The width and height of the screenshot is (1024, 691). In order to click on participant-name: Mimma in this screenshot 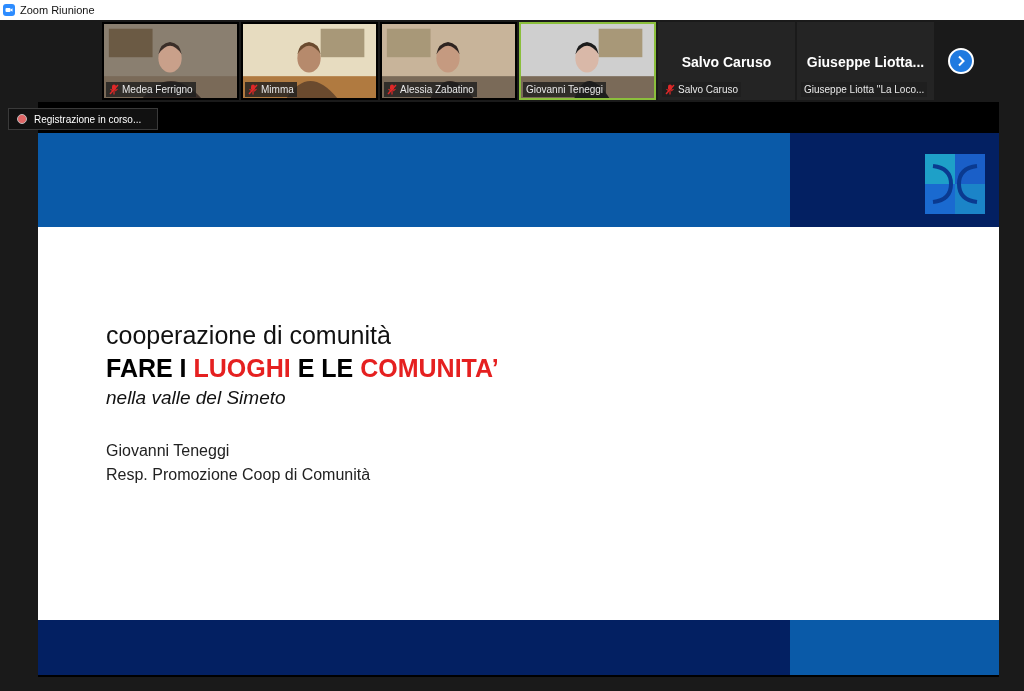, I will do `click(277, 90)`.